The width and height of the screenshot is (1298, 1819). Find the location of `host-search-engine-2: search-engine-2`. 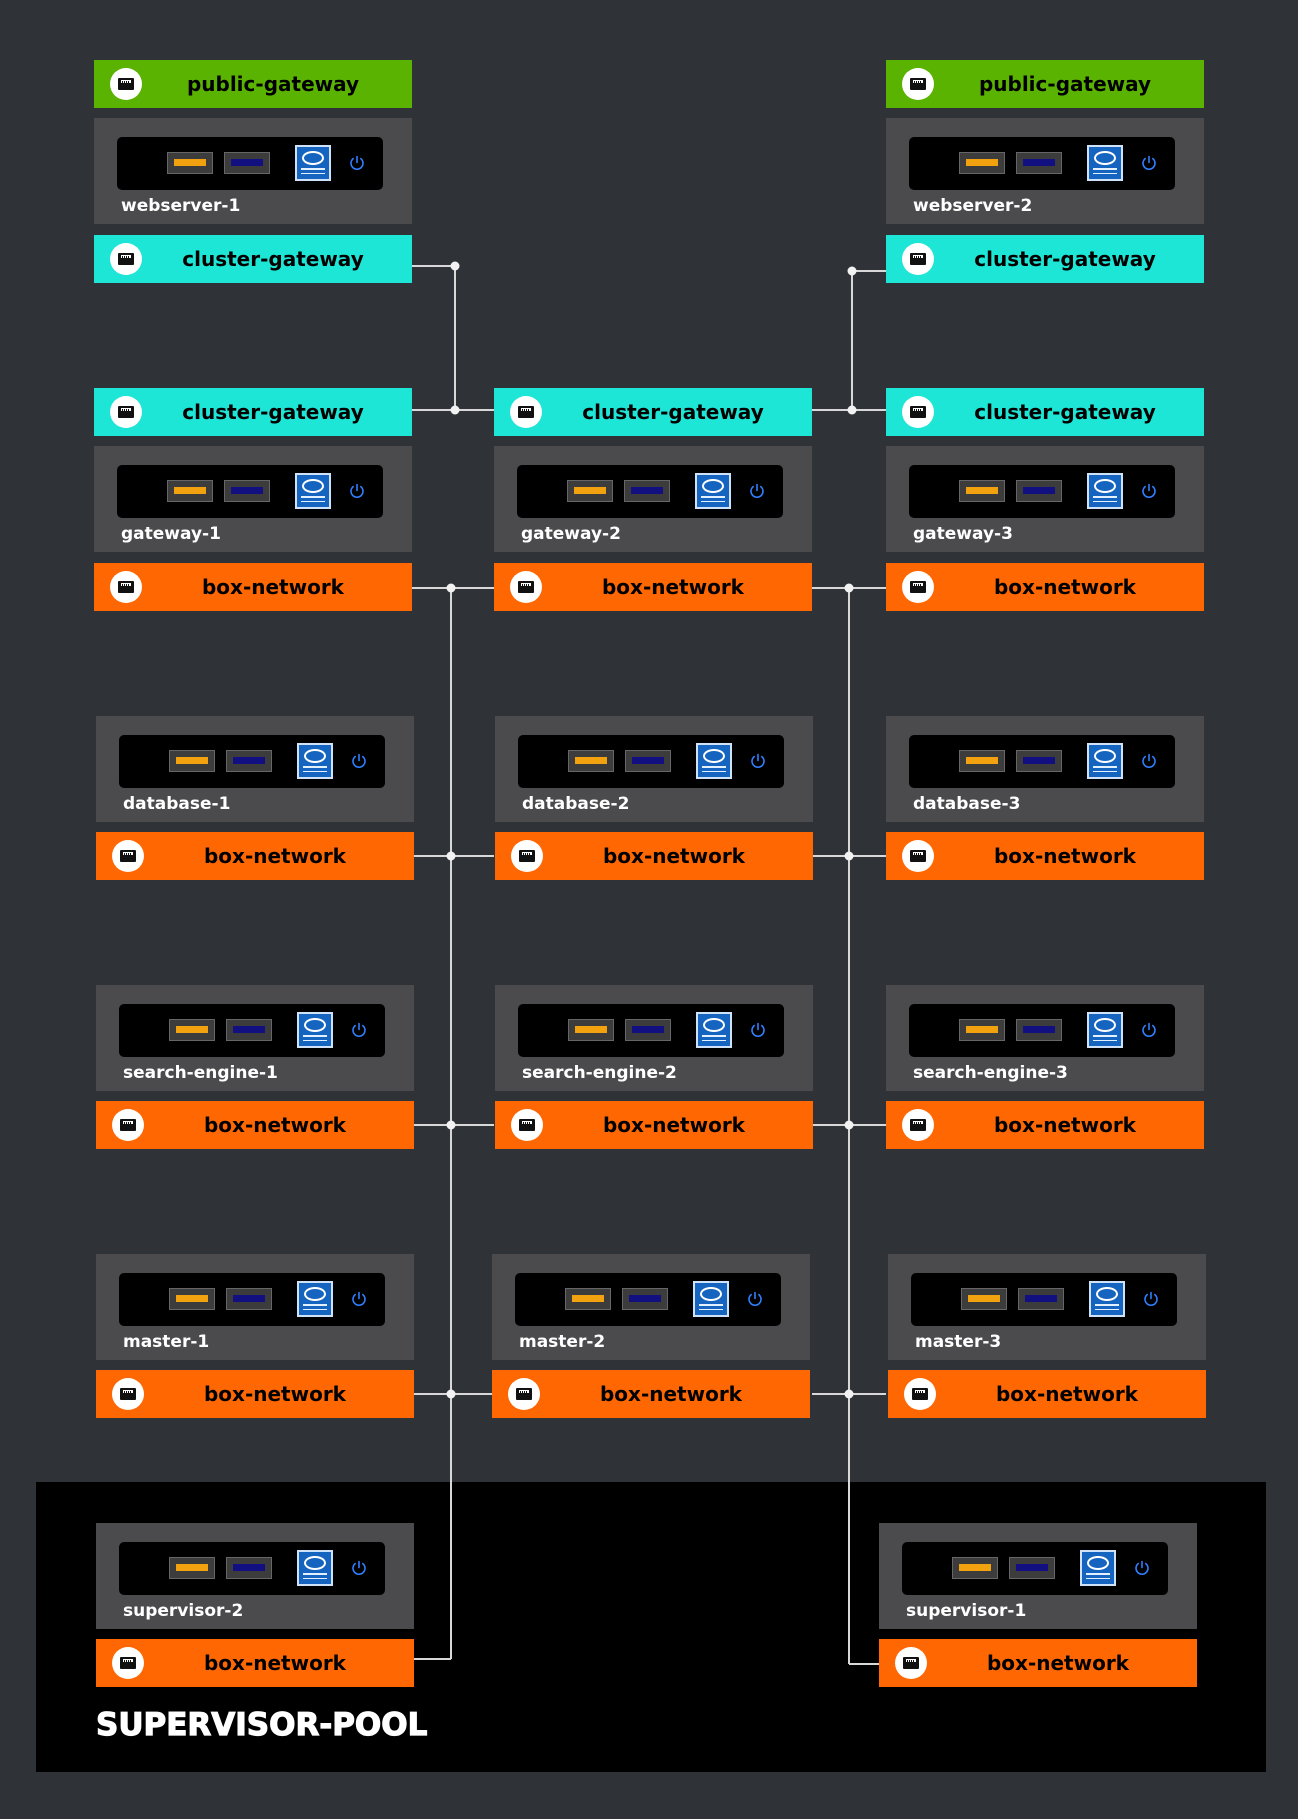

host-search-engine-2: search-engine-2 is located at coordinates (654, 1038).